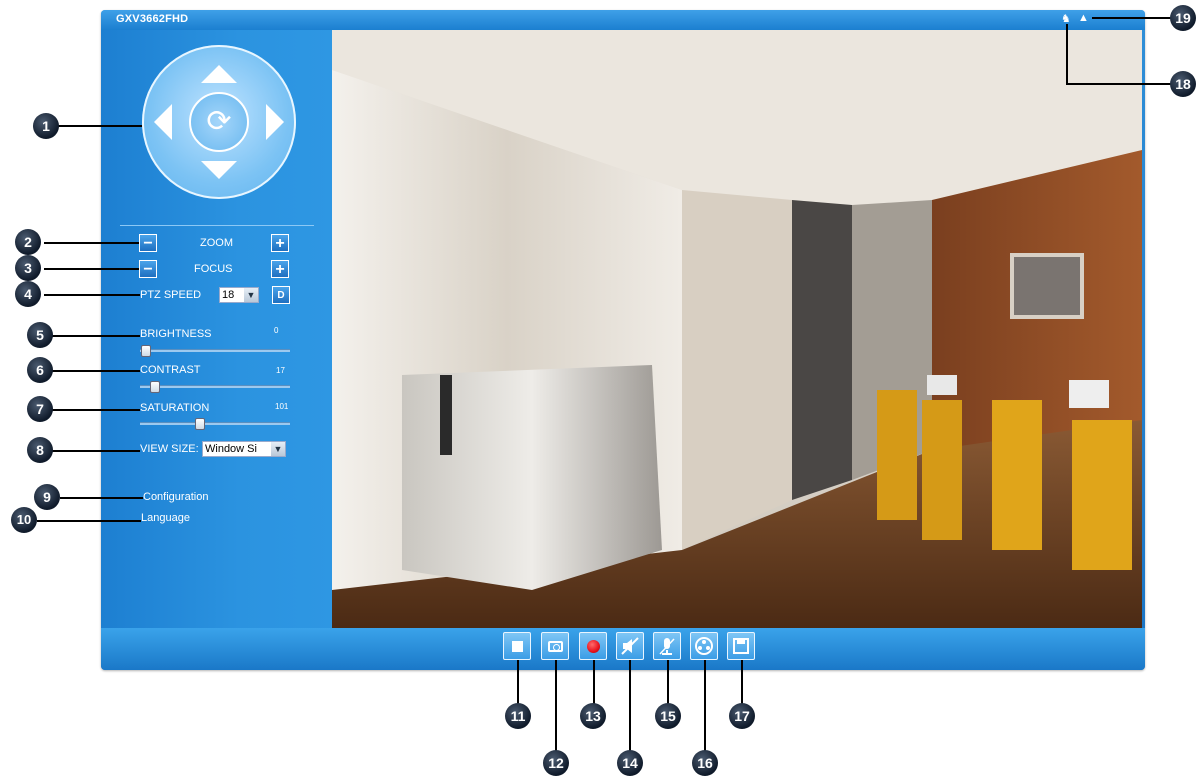 The height and width of the screenshot is (780, 1202). Describe the element at coordinates (175, 497) in the screenshot. I see `configuration-link: Configuration` at that location.